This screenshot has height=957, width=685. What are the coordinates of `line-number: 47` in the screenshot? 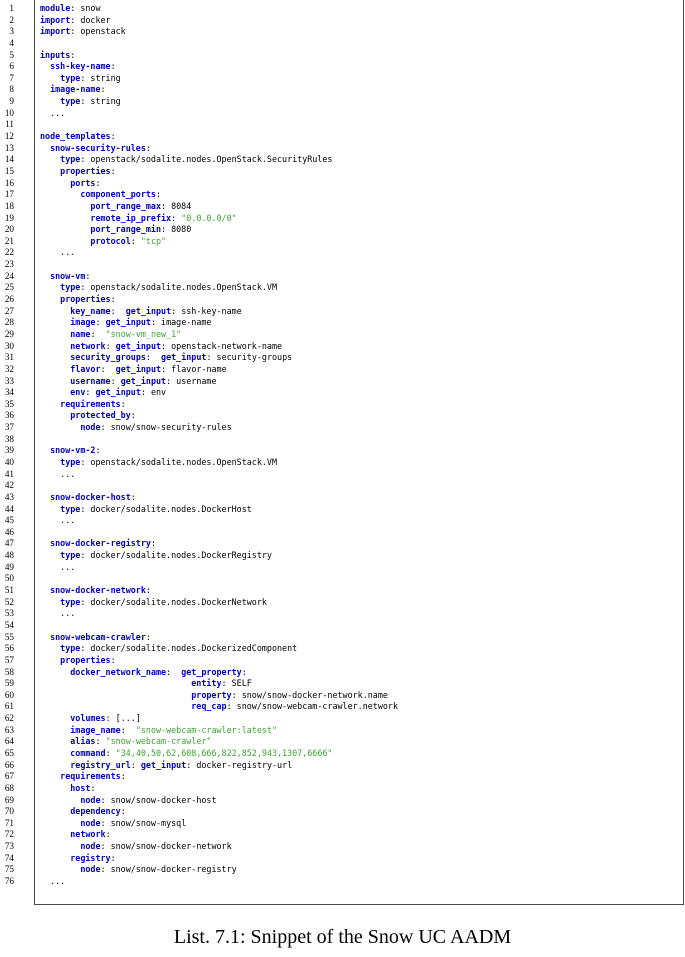 It's located at (9, 543).